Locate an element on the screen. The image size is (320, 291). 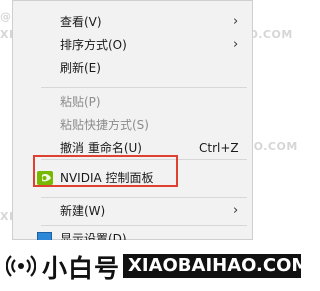
menu-item-label: 新建(W) is located at coordinates (83, 211).